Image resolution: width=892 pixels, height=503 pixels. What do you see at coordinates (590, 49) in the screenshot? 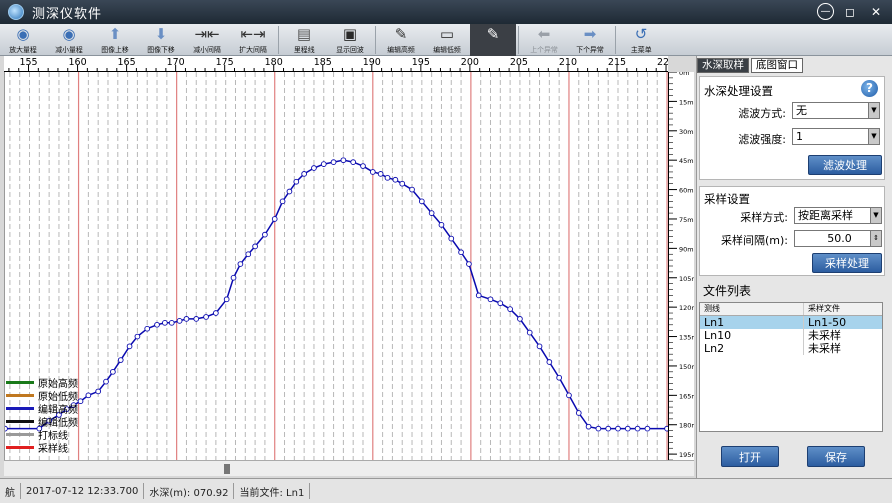
I see `toolbar-button-label: 下个异常` at bounding box center [590, 49].